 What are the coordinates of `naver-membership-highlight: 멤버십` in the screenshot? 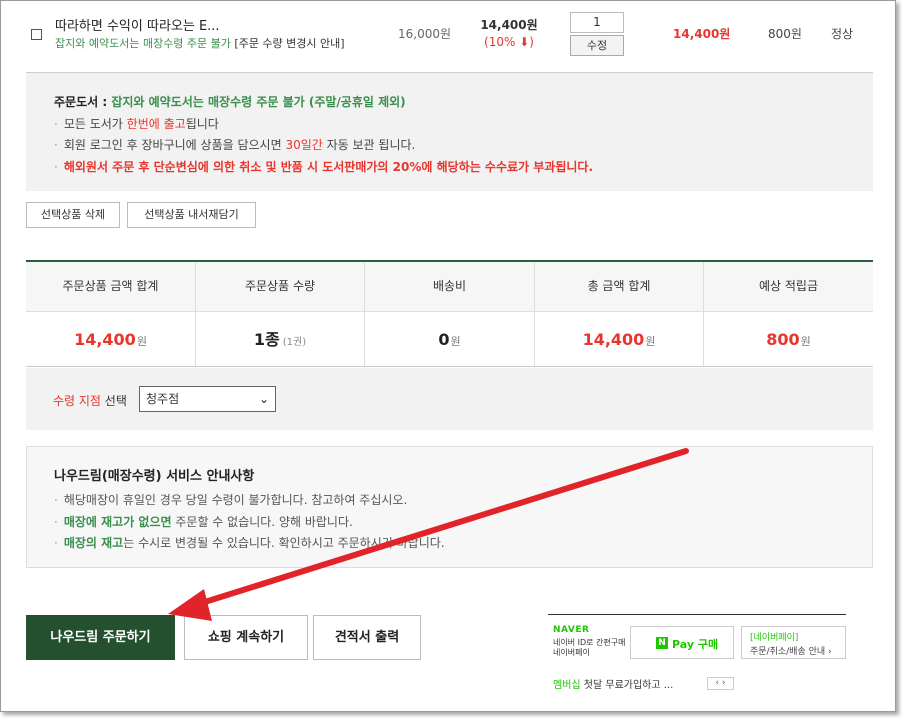 It's located at (567, 685).